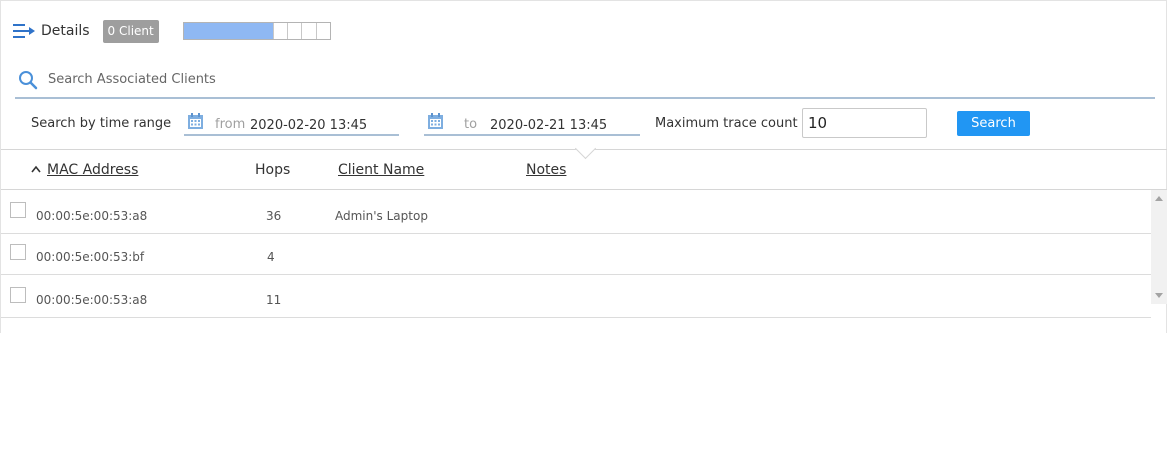 The height and width of the screenshot is (450, 1168). I want to click on to-prefix: to, so click(471, 124).